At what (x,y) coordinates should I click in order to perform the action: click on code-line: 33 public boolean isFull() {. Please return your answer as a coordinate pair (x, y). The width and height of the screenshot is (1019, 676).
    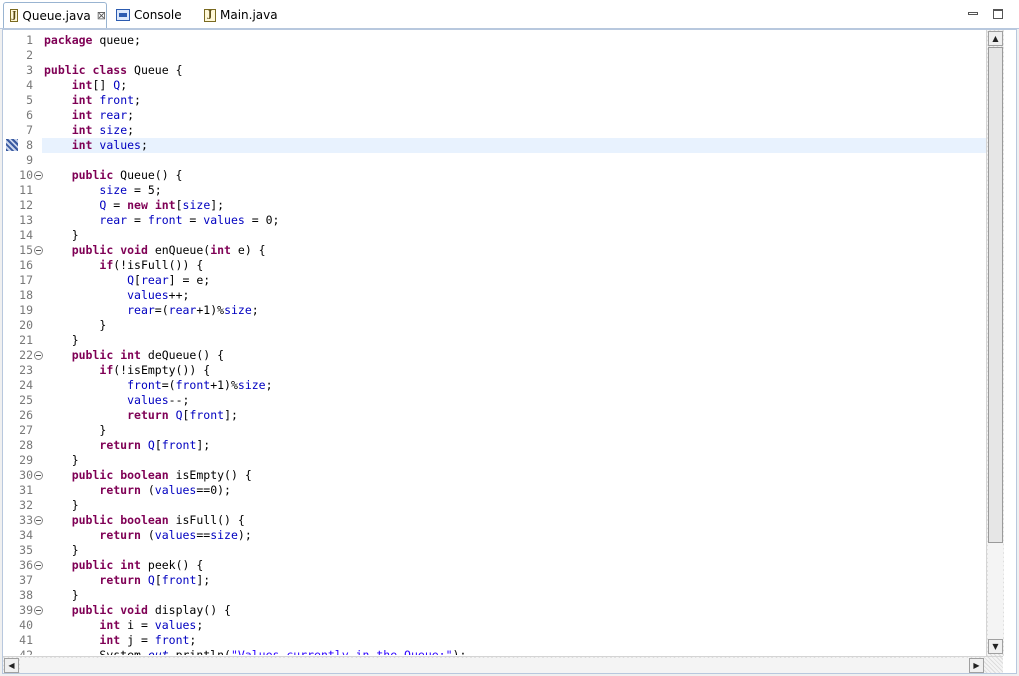
    Looking at the image, I should click on (494, 520).